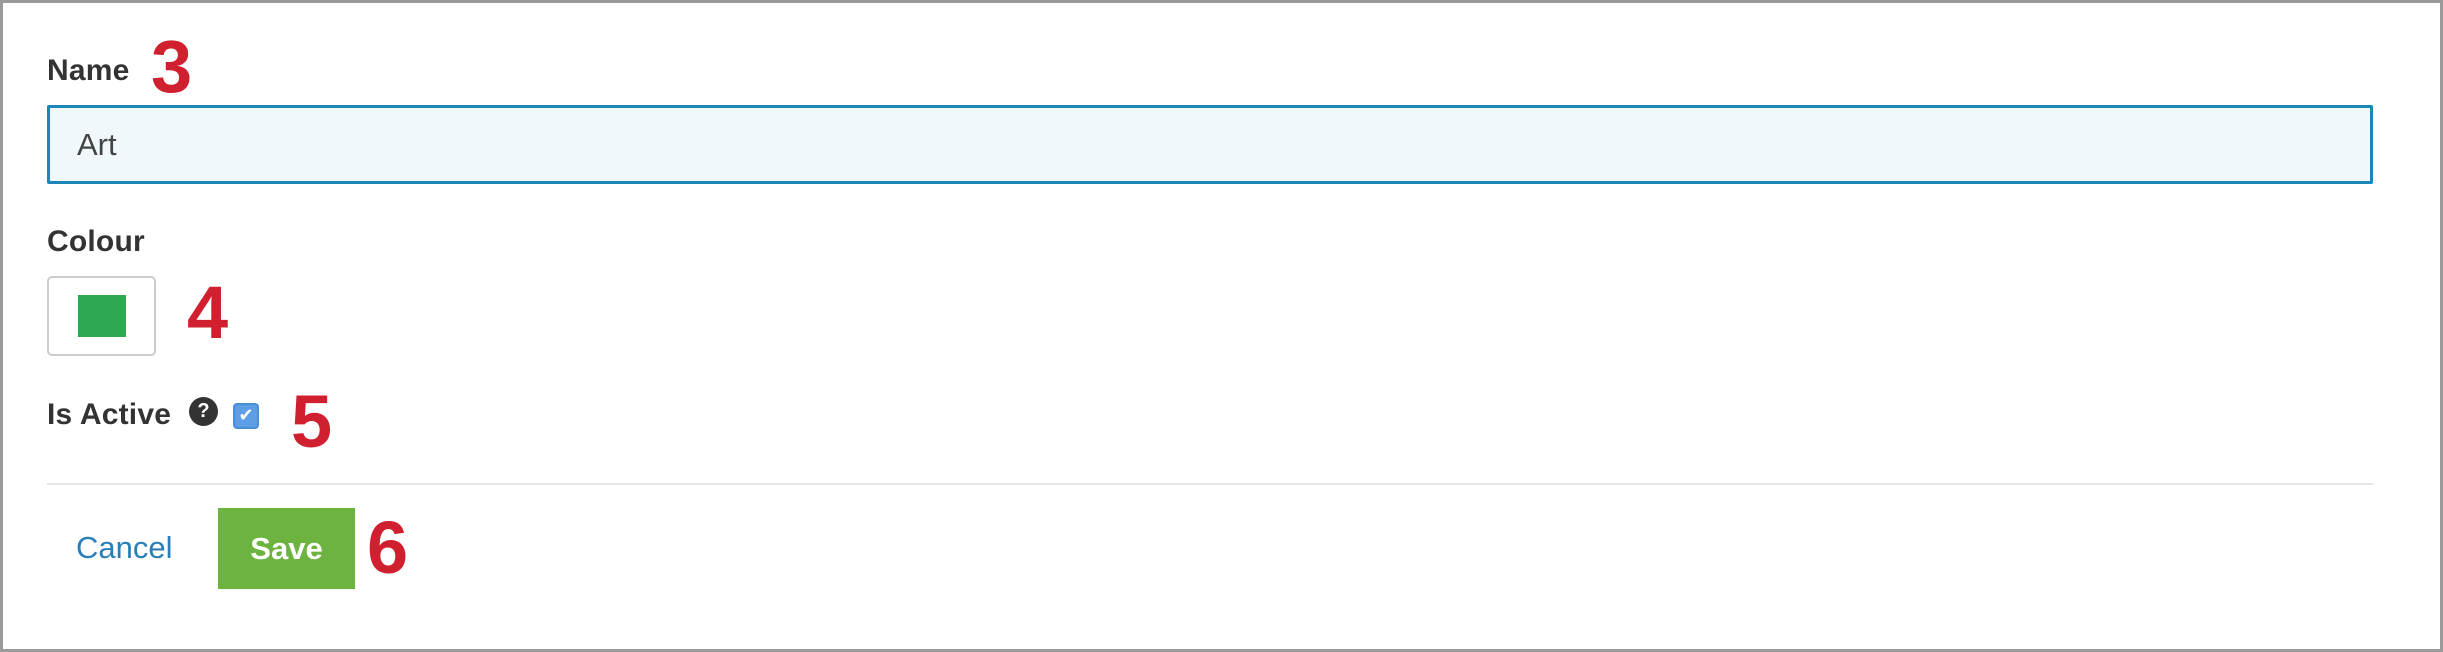  I want to click on colour-label: Colour, so click(96, 241).